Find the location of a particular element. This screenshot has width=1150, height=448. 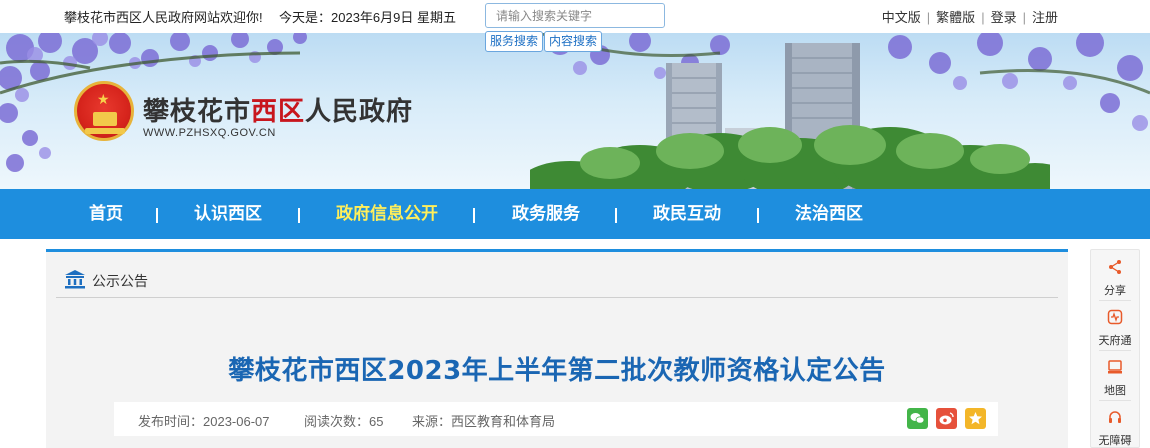

emblem-base is located at coordinates (105, 131).